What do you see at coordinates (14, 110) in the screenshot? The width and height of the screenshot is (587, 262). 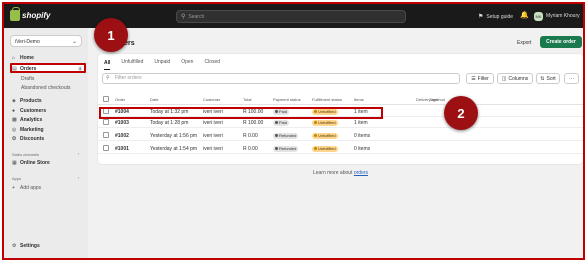 I see `person-icon: ●` at bounding box center [14, 110].